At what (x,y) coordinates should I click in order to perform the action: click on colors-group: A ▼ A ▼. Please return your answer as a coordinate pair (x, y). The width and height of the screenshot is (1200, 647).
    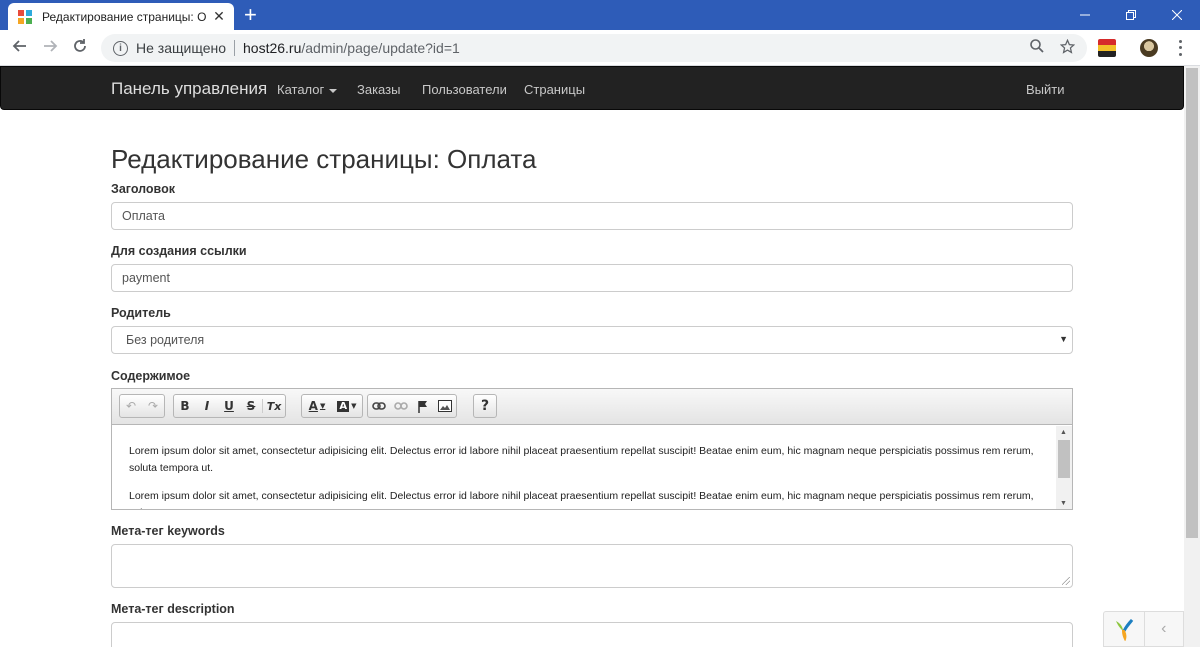
    Looking at the image, I should click on (332, 406).